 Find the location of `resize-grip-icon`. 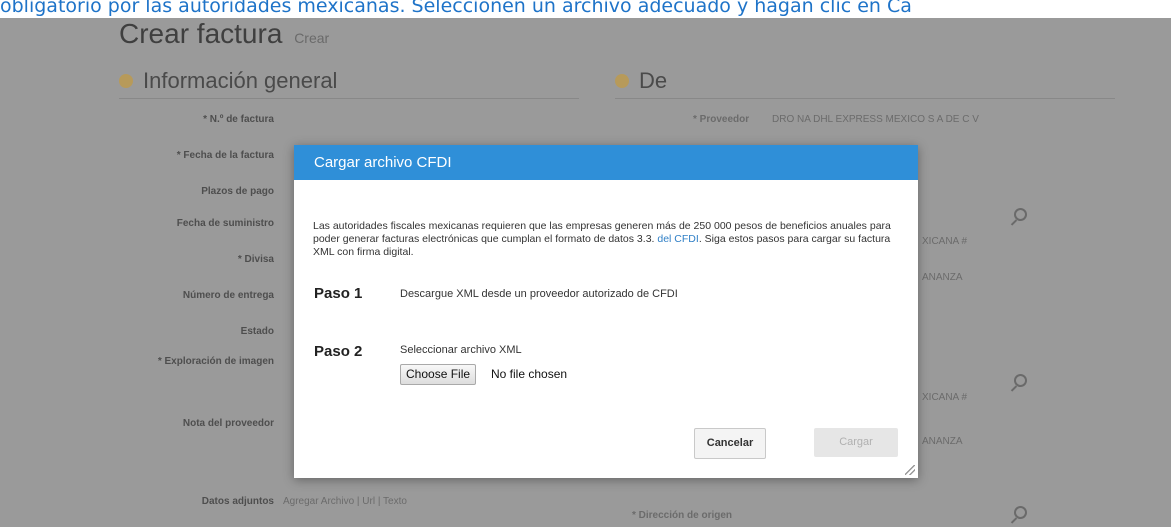

resize-grip-icon is located at coordinates (910, 470).